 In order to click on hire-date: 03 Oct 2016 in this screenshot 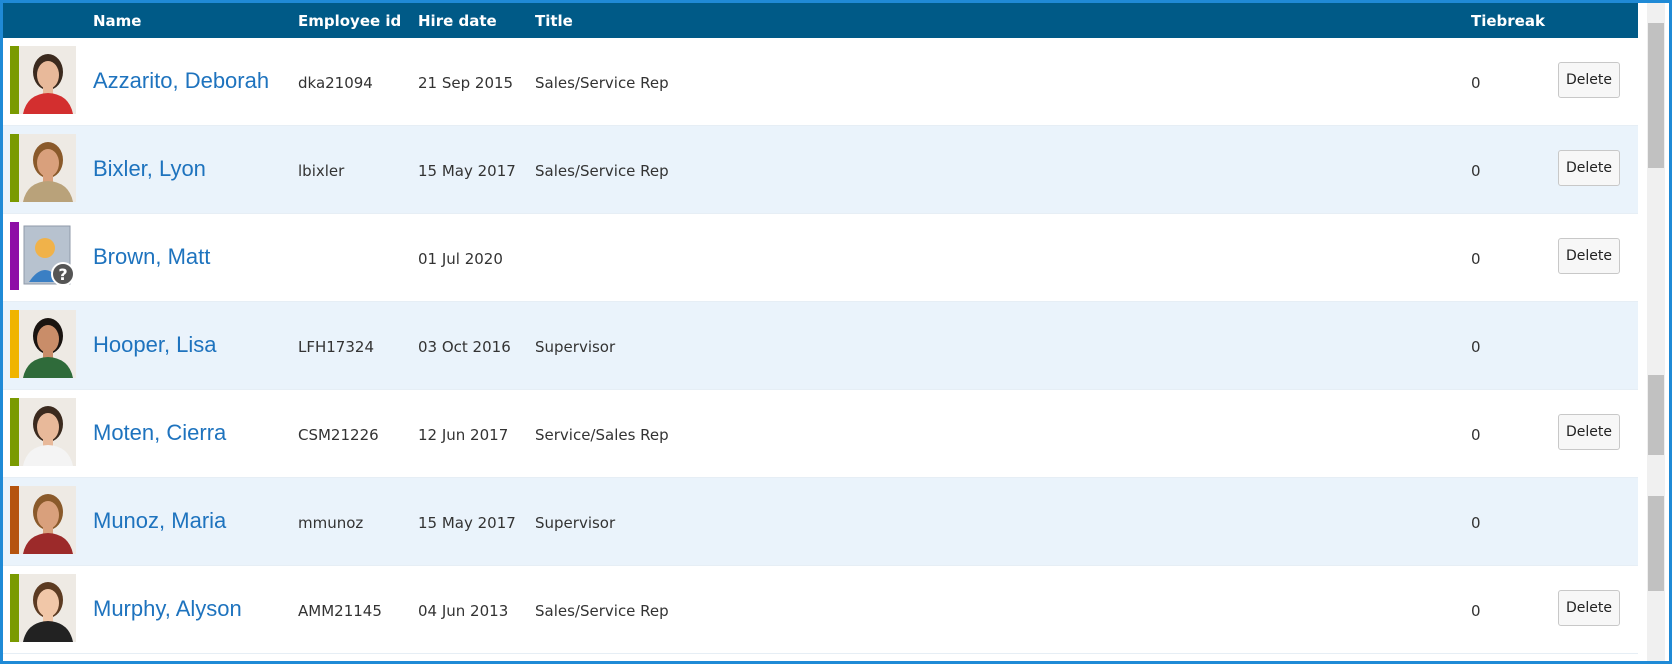, I will do `click(464, 347)`.